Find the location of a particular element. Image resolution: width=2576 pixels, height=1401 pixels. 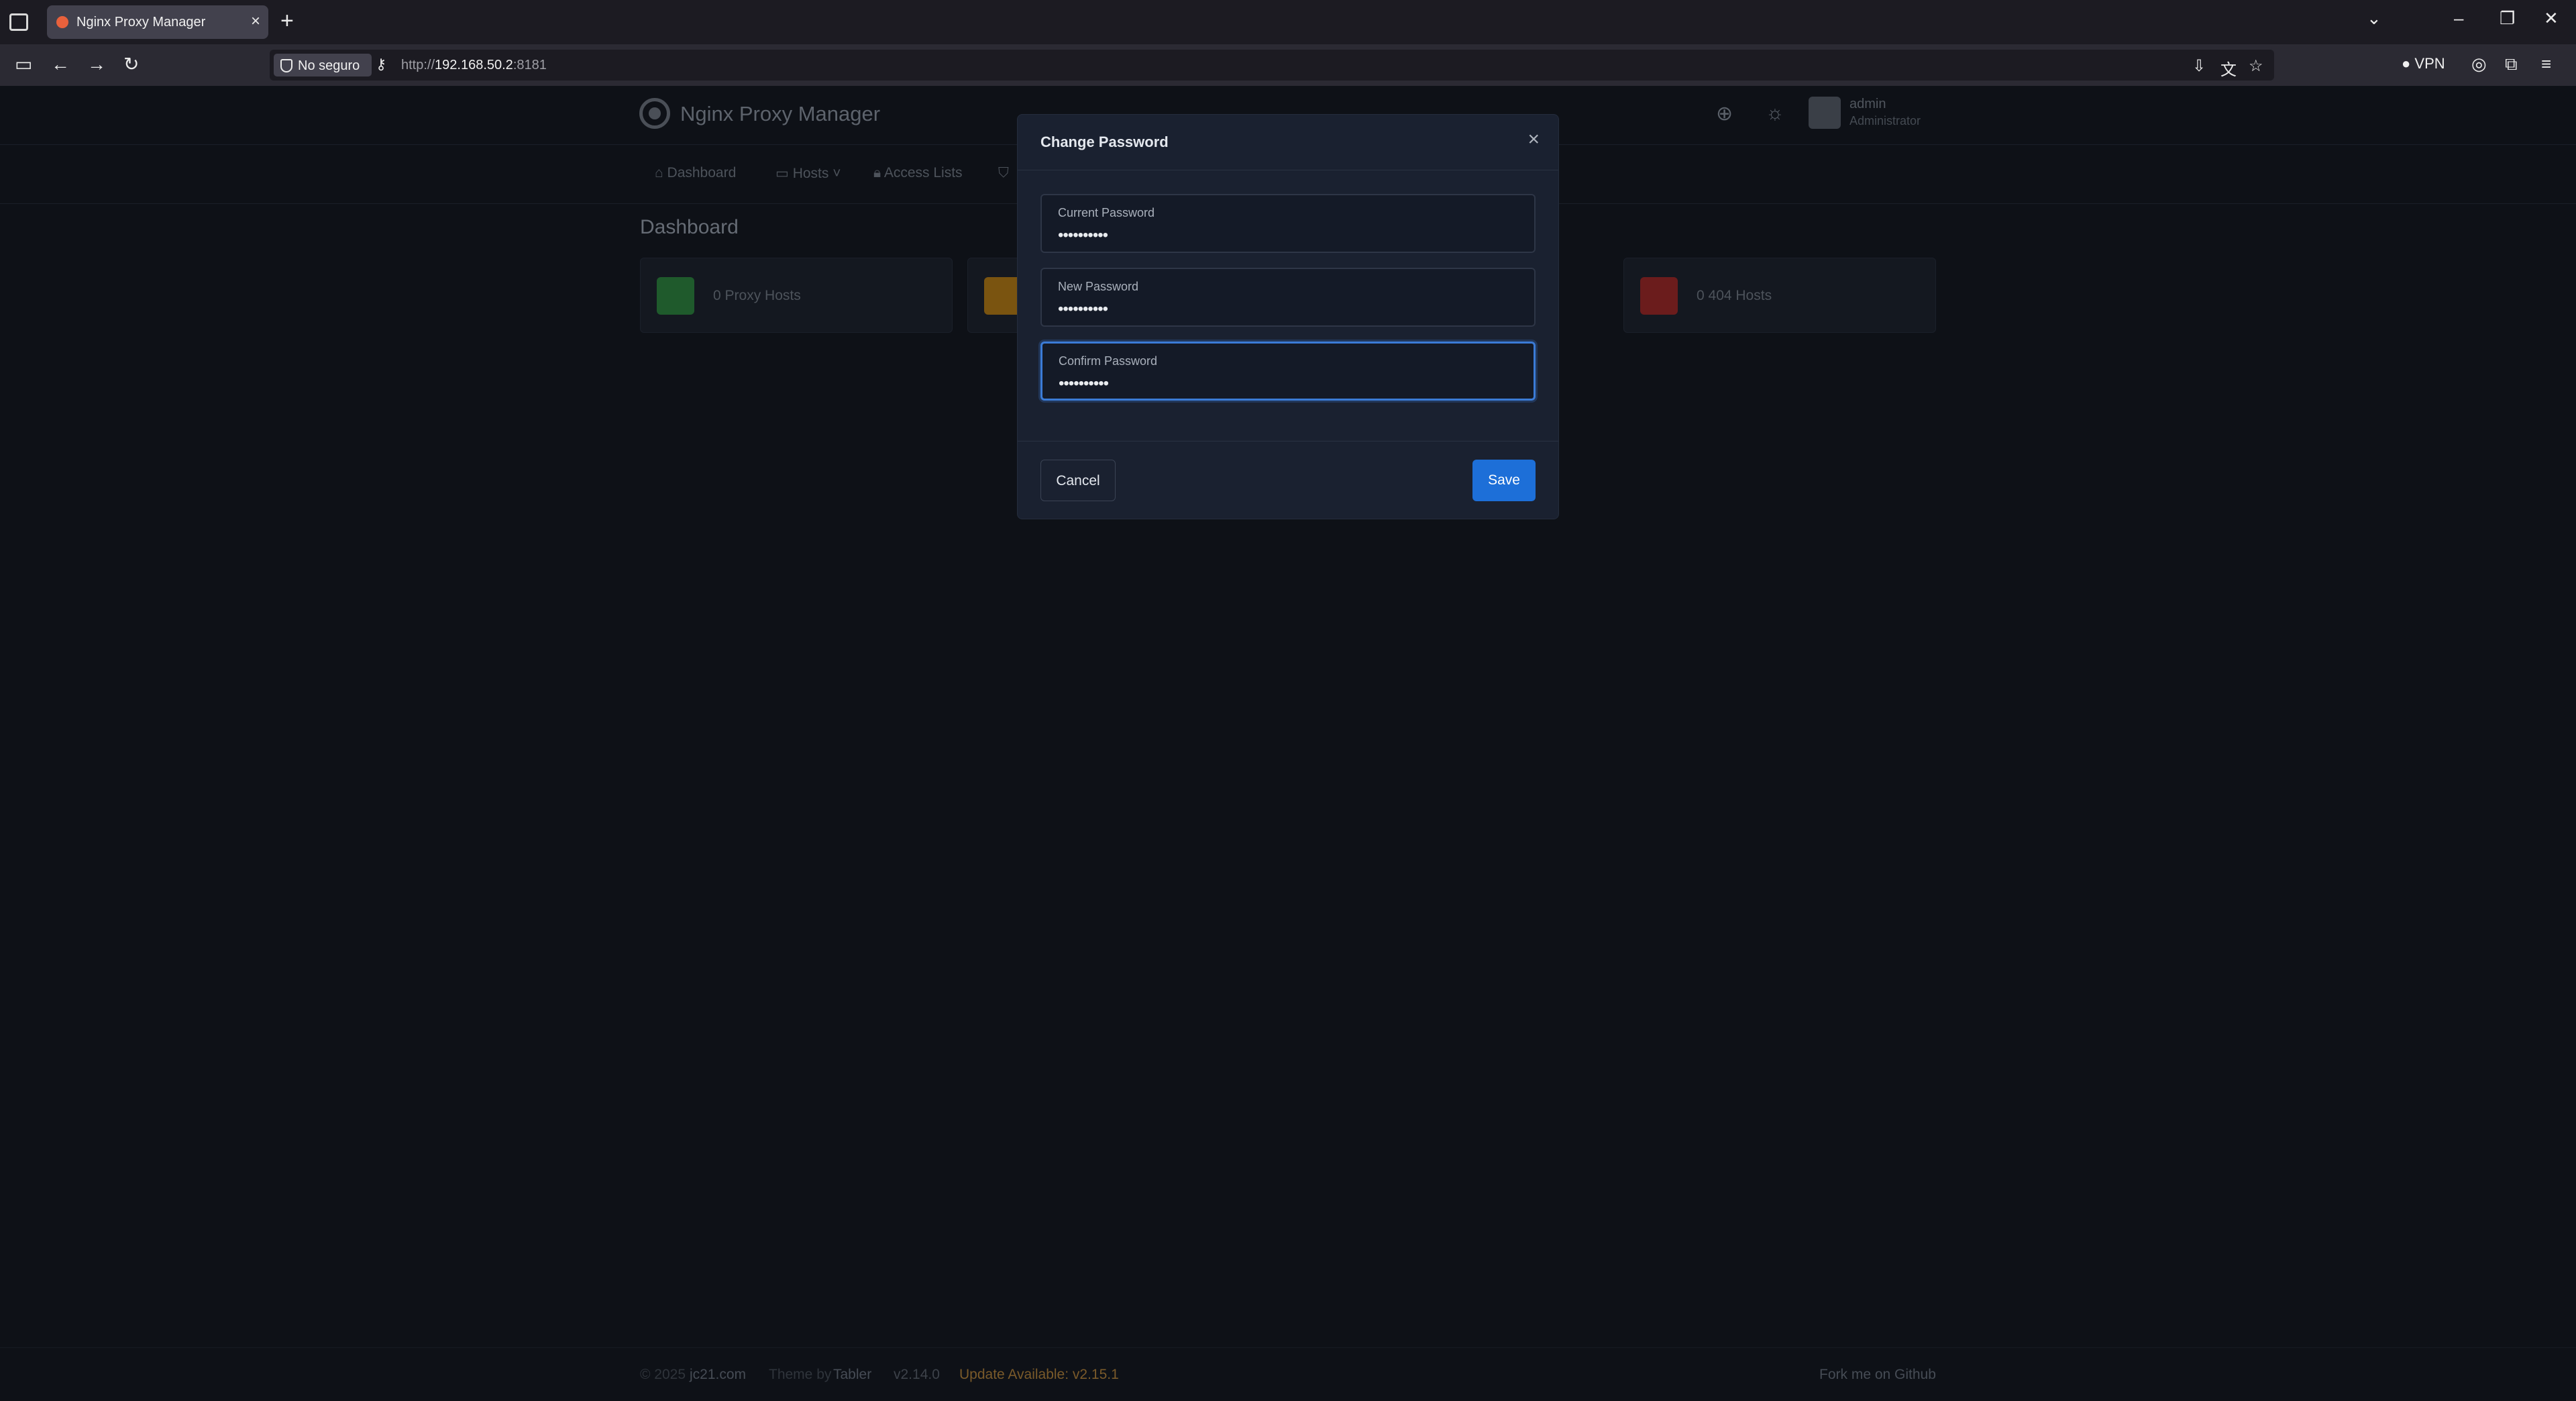

new-password-field: New Password •••••••••• is located at coordinates (1288, 297).